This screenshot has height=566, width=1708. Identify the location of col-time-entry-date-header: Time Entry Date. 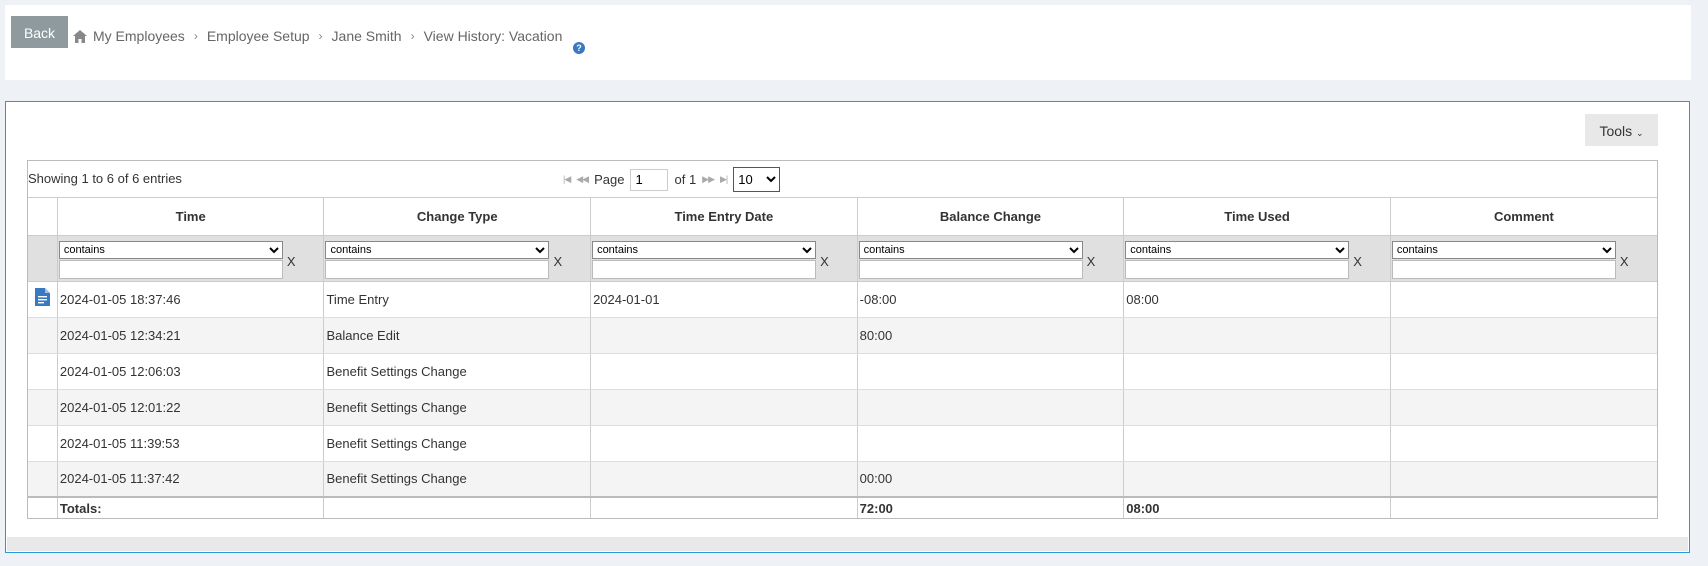
(724, 217).